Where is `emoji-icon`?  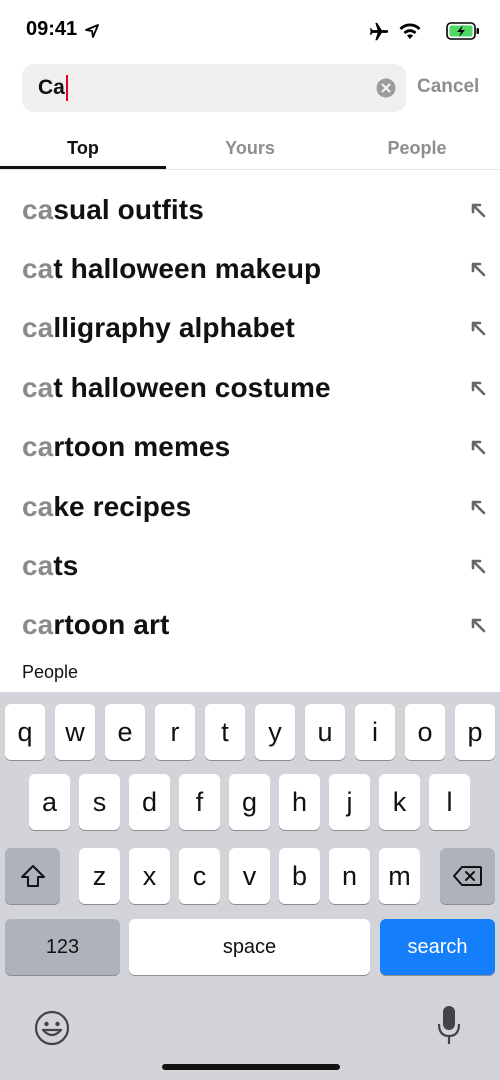 emoji-icon is located at coordinates (52, 1028).